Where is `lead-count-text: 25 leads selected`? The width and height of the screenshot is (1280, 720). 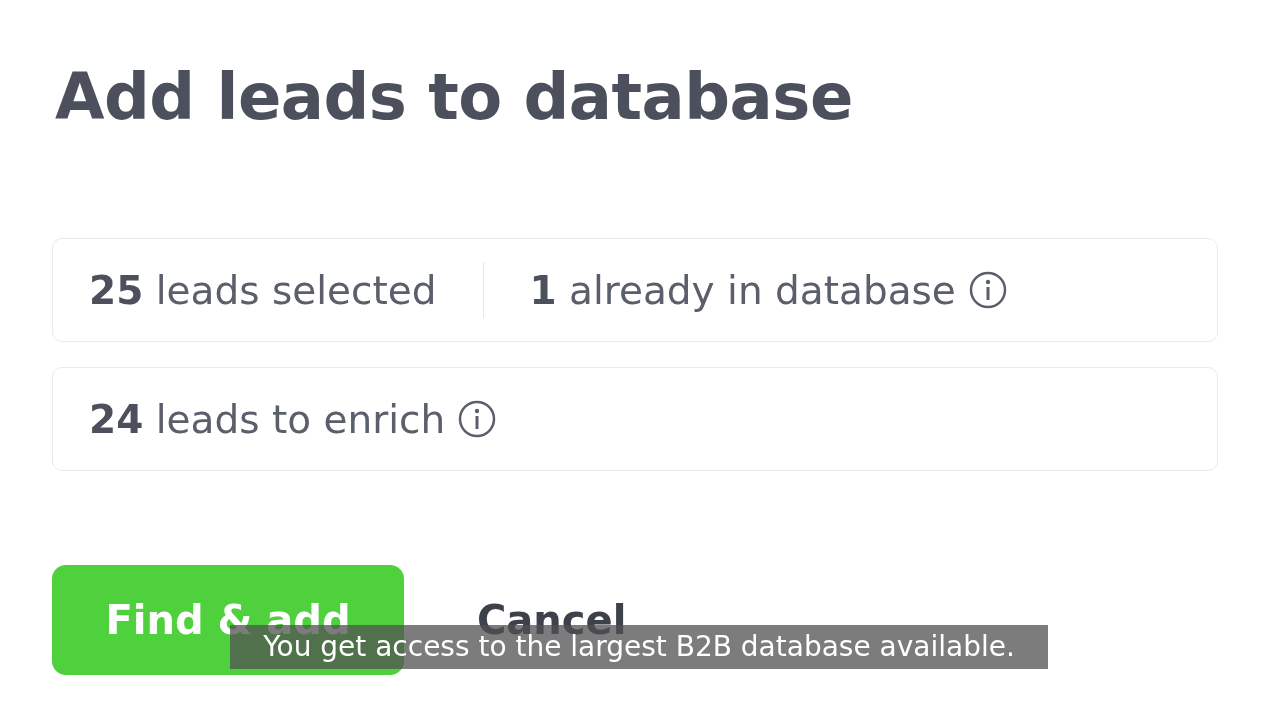
lead-count-text: 25 leads selected is located at coordinates (263, 290).